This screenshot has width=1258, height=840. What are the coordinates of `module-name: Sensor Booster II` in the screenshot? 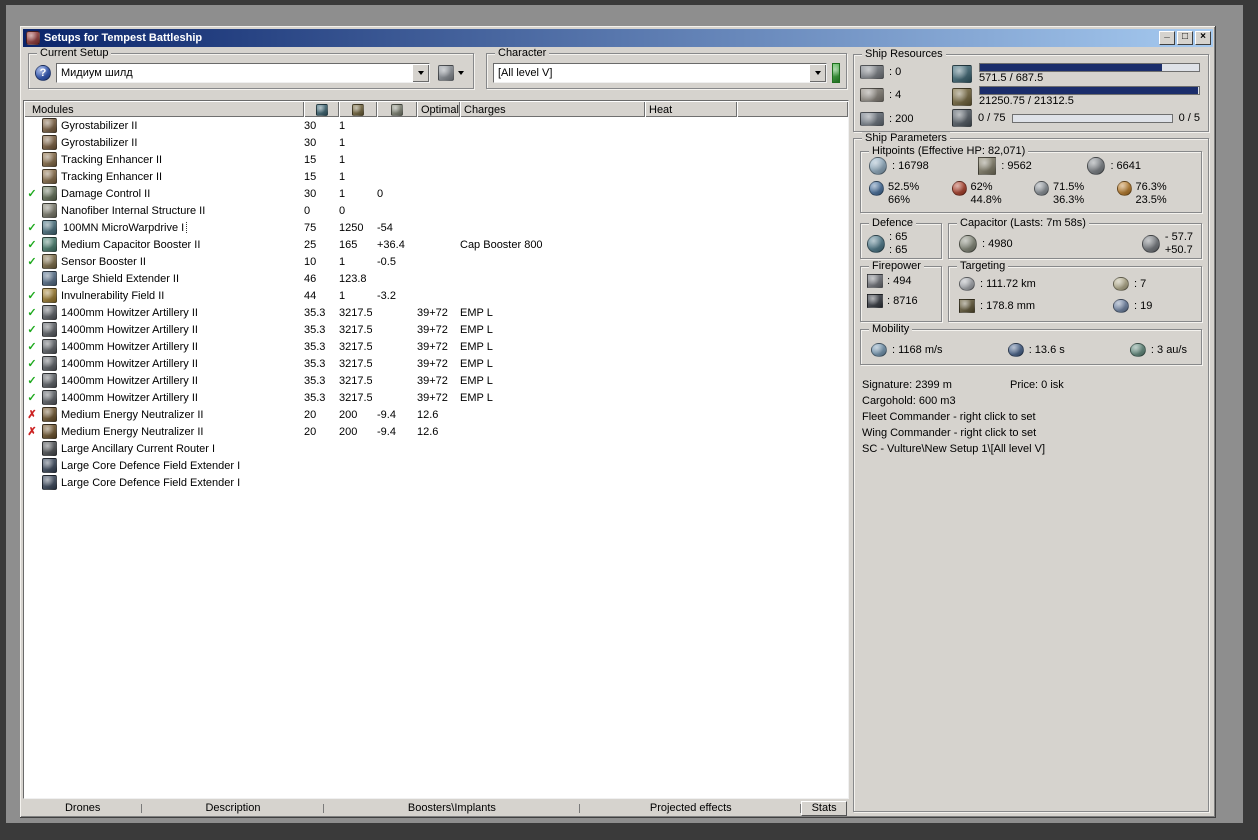 It's located at (103, 261).